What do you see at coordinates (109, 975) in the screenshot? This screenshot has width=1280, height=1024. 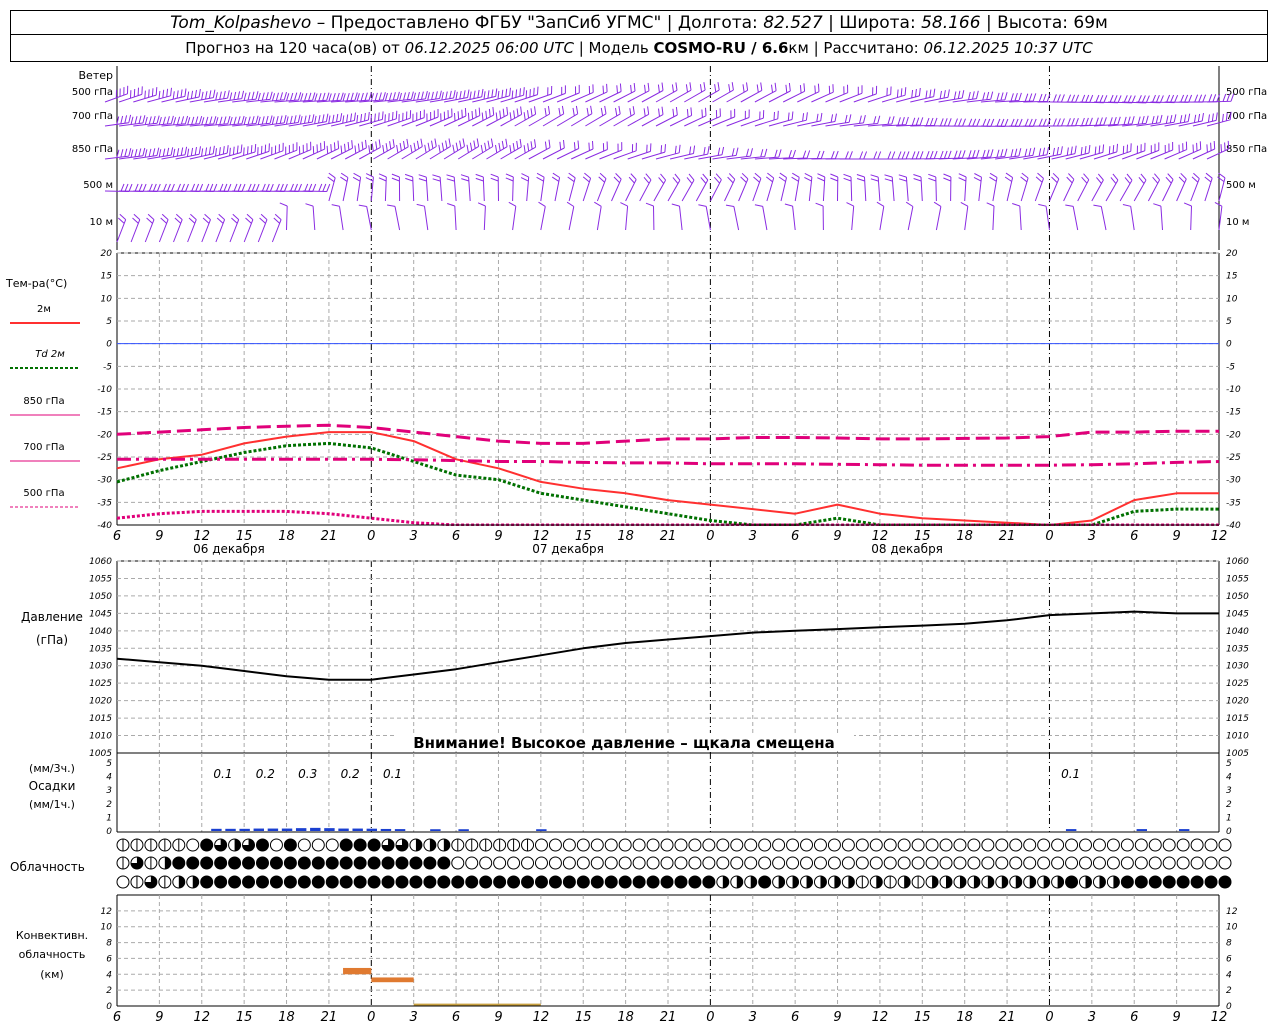 I see `chart_data.5-ytick-left: 4` at bounding box center [109, 975].